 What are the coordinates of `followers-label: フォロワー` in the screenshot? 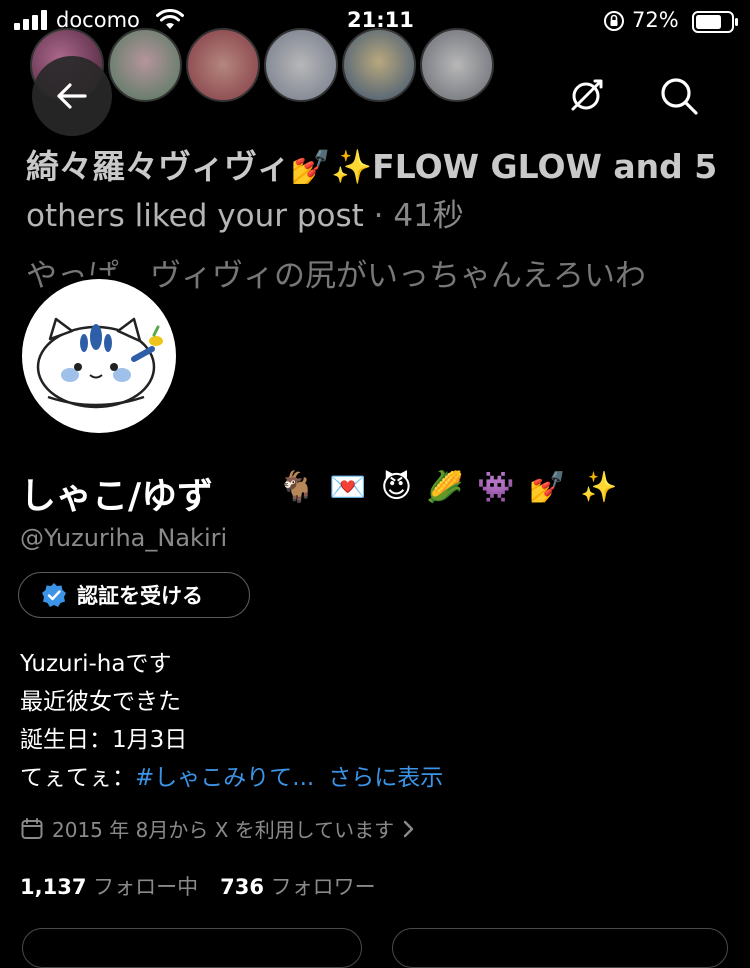 It's located at (323, 887).